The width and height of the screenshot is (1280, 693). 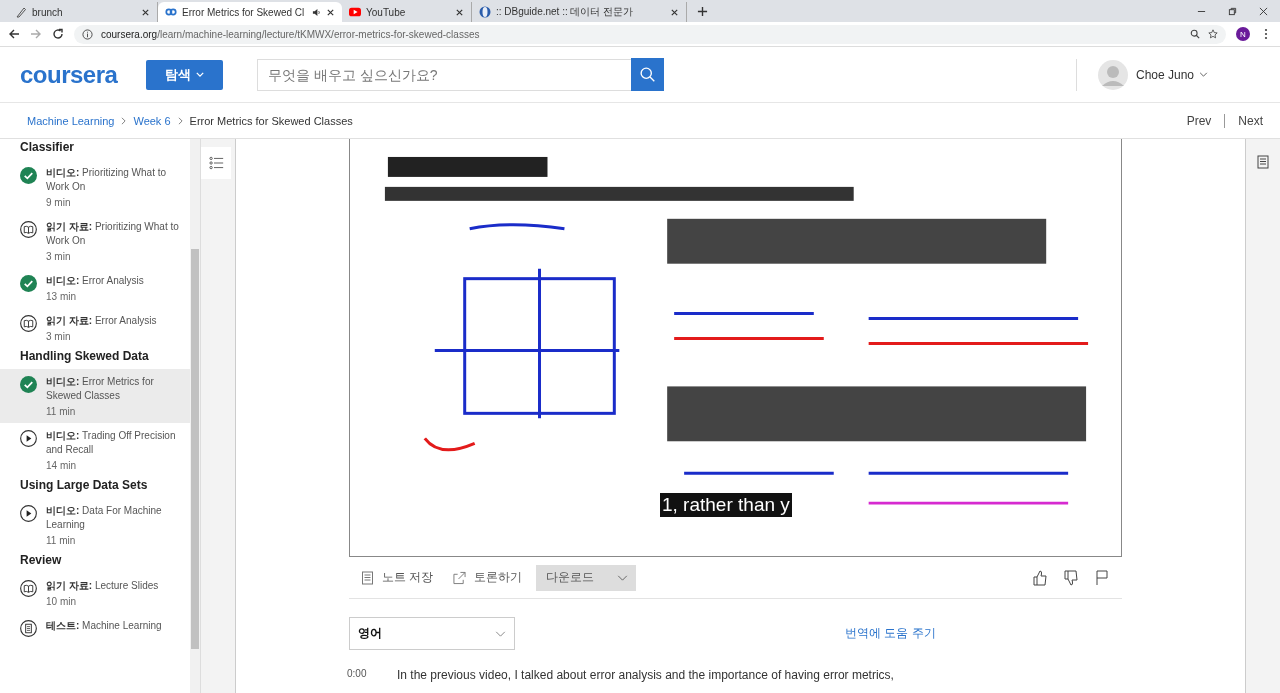 What do you see at coordinates (397, 577) in the screenshot?
I see `save-note-button: 노트 저장` at bounding box center [397, 577].